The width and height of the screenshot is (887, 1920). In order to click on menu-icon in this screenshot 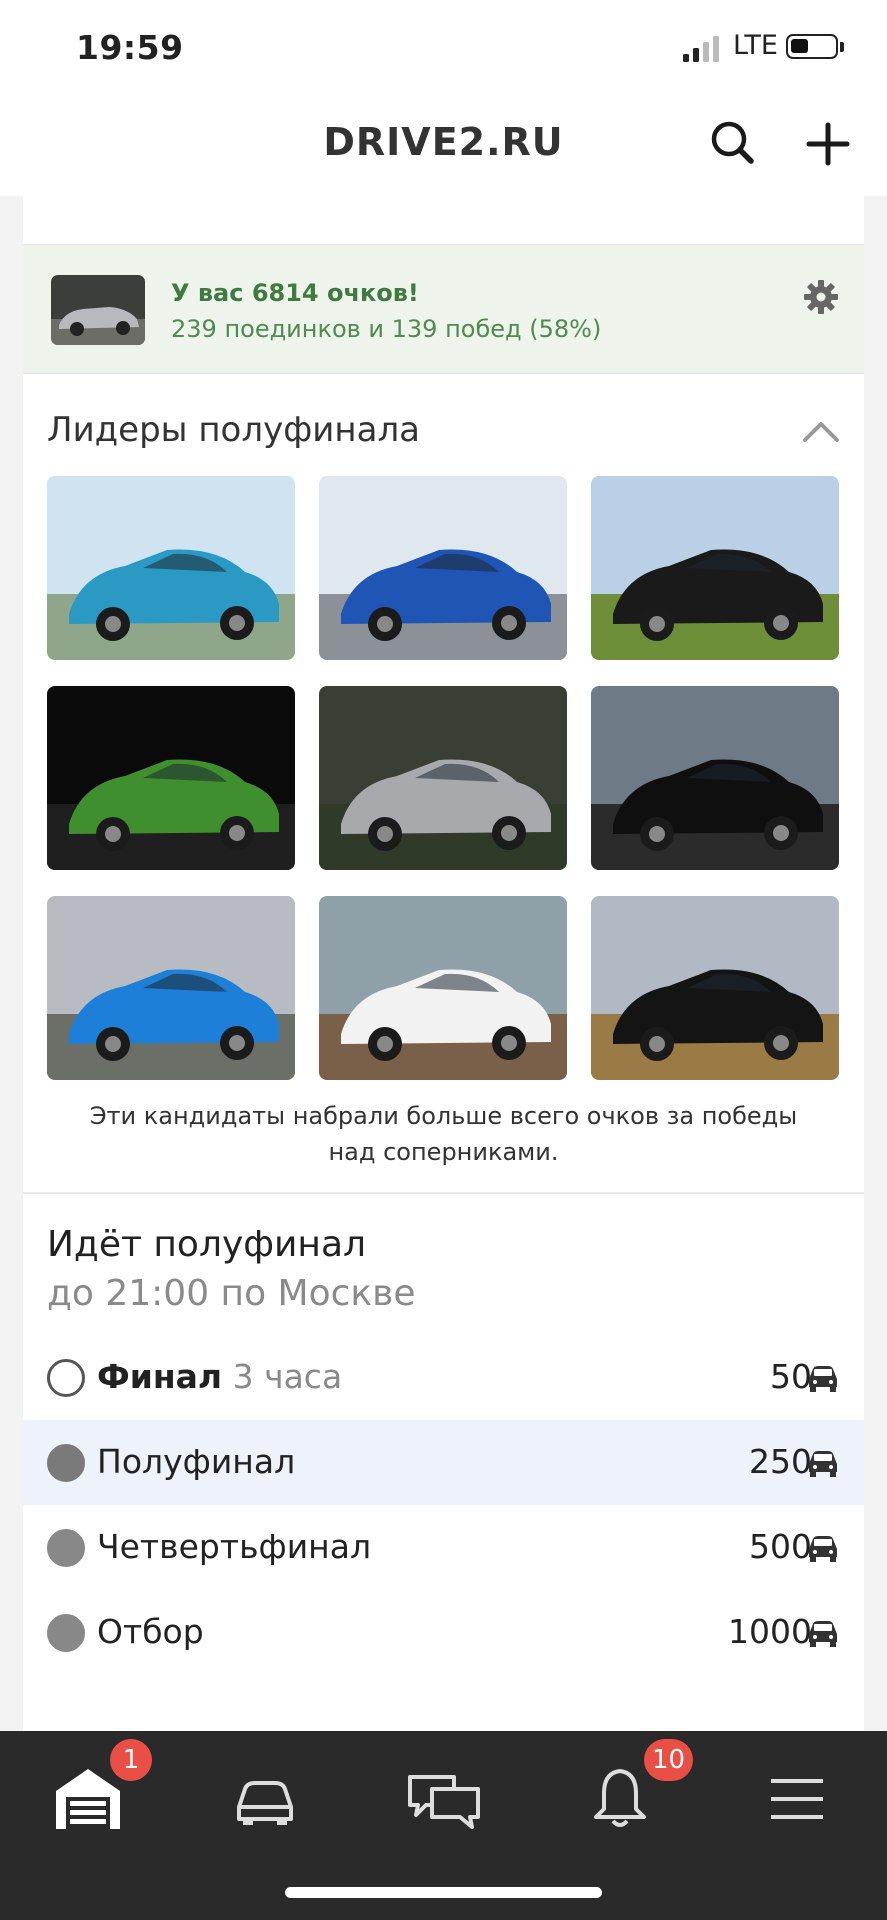, I will do `click(797, 1799)`.